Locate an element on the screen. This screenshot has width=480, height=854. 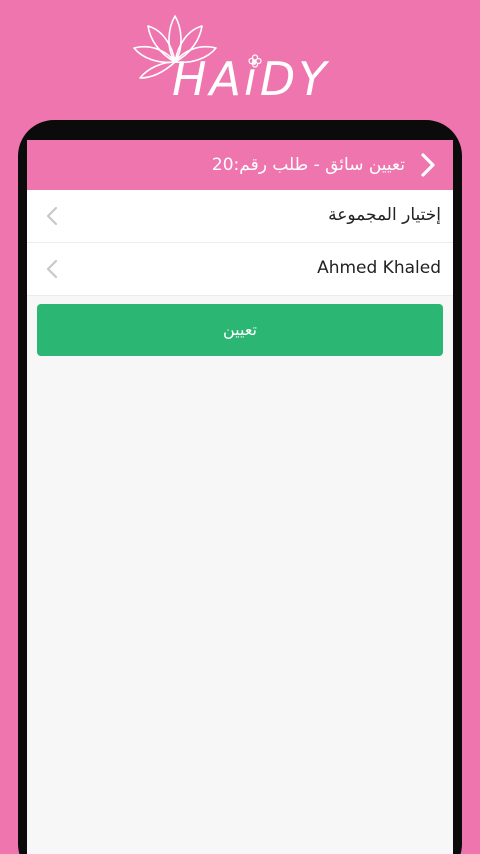
back-button is located at coordinates (428, 165).